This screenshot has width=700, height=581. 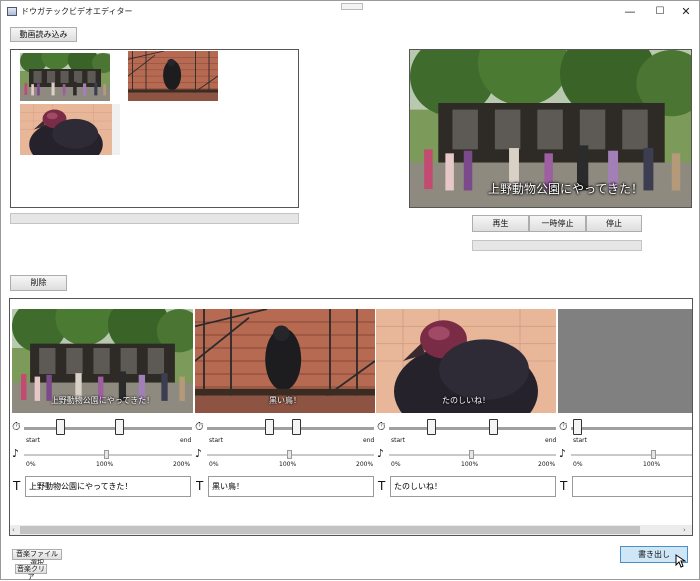 I want to click on clip-controls: ⏱ start end ♪ 0% 100% 200% T 黒い鳥！, so click(x=284, y=467).